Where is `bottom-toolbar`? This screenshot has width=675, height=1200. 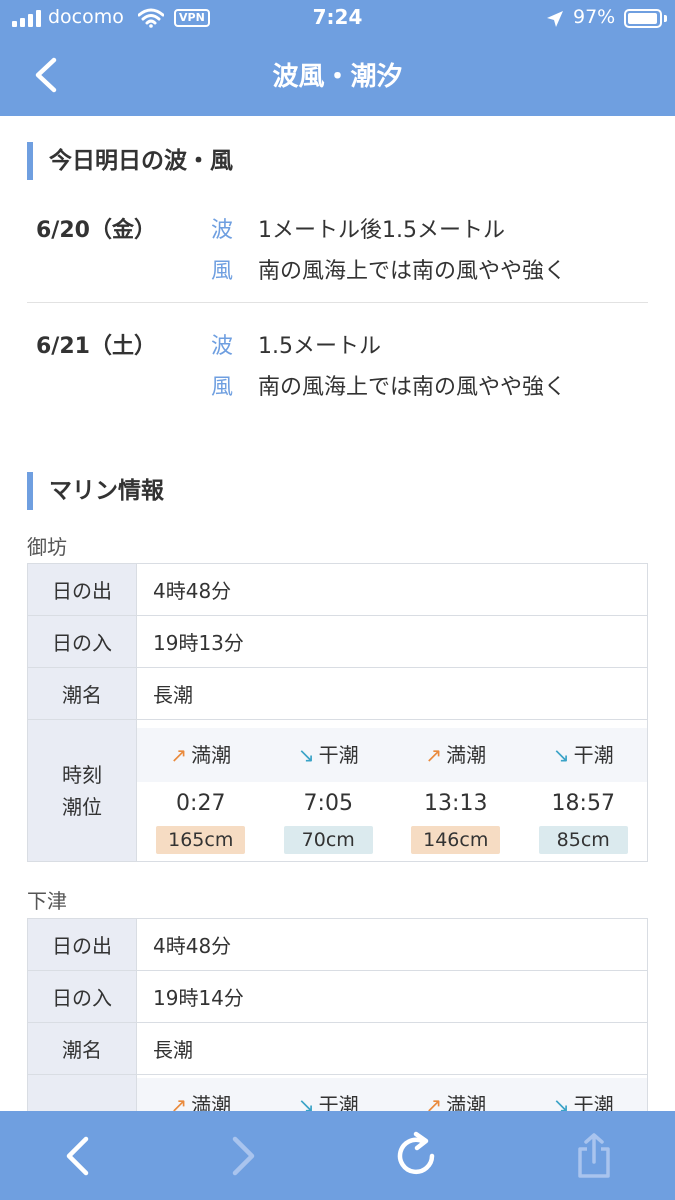 bottom-toolbar is located at coordinates (337, 1155).